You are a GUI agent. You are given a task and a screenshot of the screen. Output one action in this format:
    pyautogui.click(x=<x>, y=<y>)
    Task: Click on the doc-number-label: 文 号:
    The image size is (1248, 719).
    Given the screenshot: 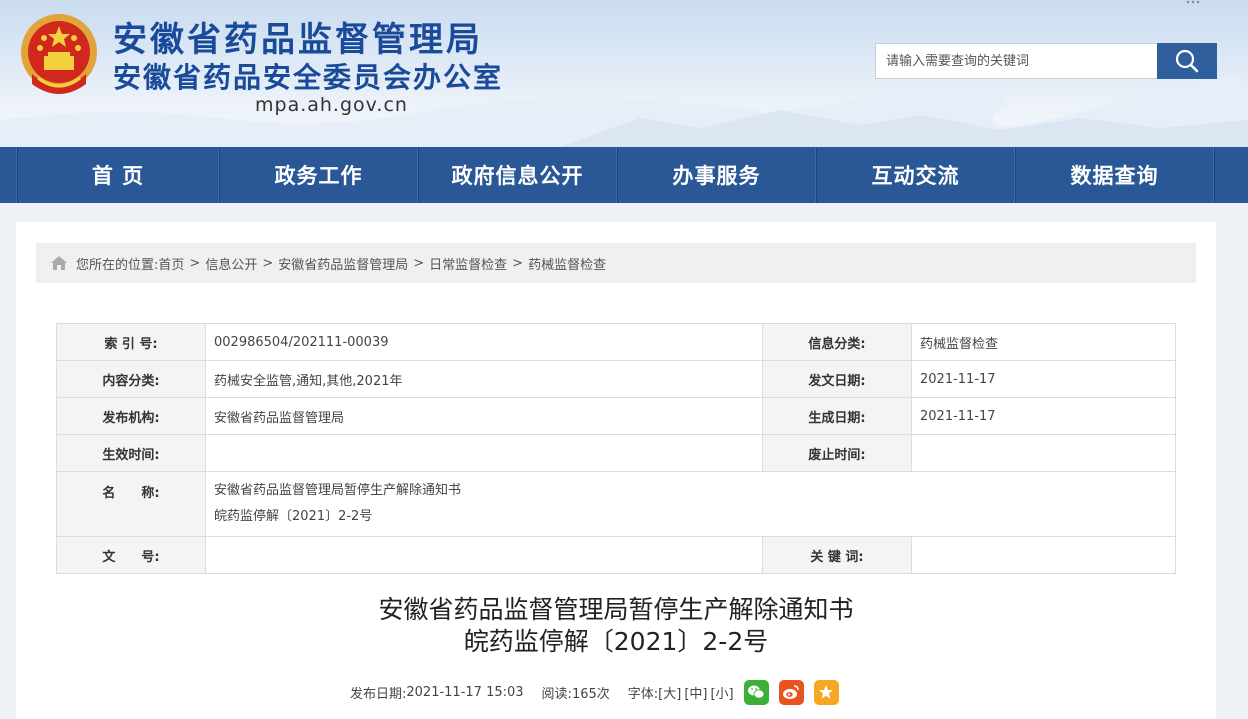 What is the action you would take?
    pyautogui.click(x=131, y=555)
    